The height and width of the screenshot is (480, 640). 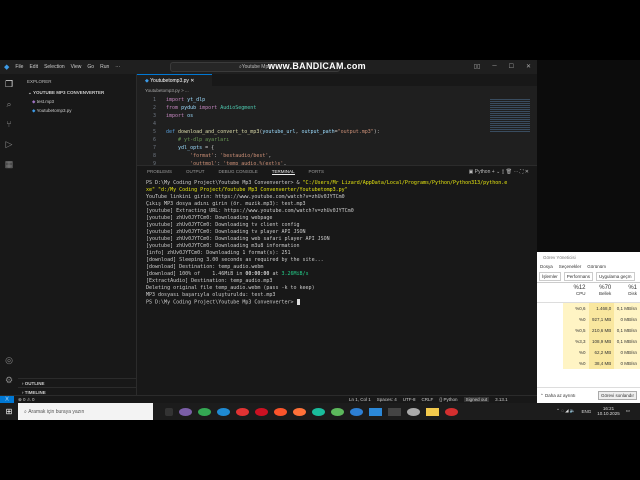 What do you see at coordinates (174, 80) in the screenshot?
I see `tab-youtubetomp3: ◆ Youtubetomp3.py ✕` at bounding box center [174, 80].